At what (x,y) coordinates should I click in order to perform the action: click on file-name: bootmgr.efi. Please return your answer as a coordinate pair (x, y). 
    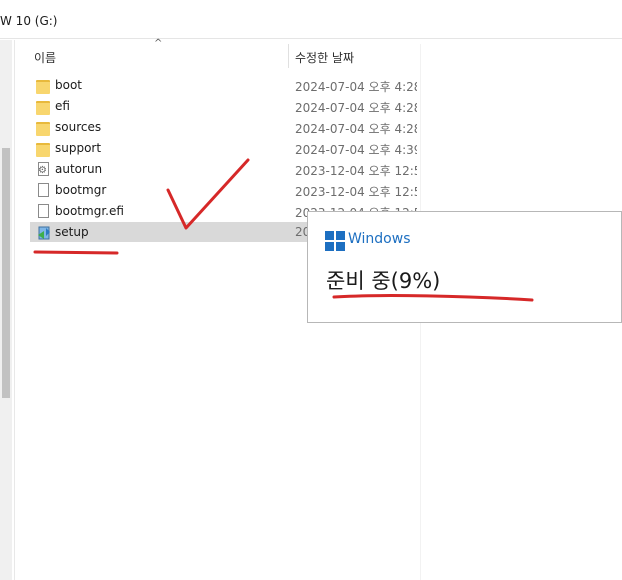
    Looking at the image, I should click on (89, 211).